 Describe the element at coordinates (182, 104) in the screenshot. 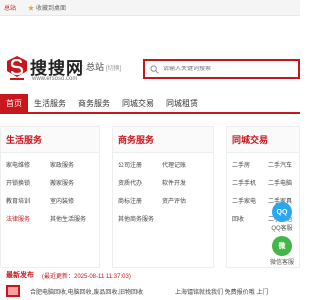

I see `nav-local-rental: 同城租赁` at that location.